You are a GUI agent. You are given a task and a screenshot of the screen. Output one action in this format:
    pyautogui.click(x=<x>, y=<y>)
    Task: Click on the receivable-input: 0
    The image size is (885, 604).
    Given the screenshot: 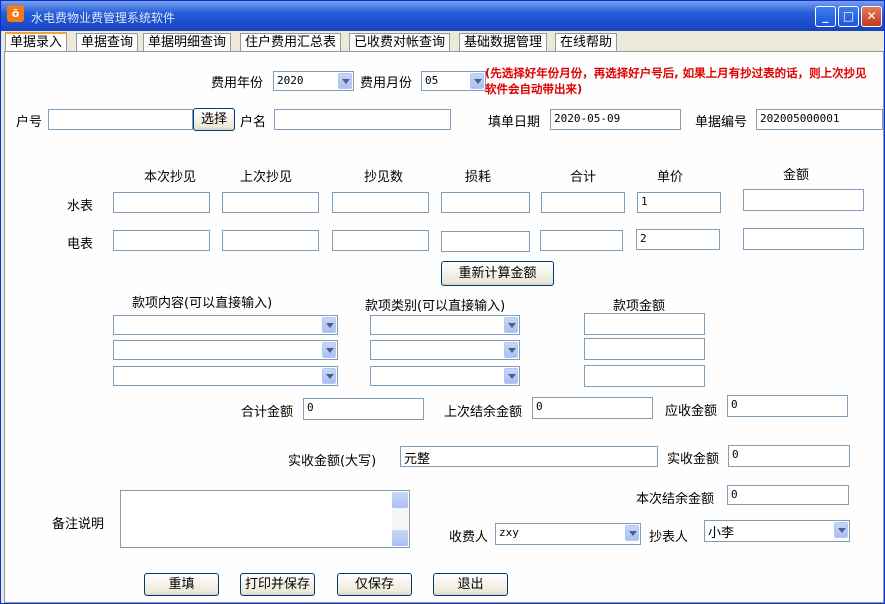 What is the action you would take?
    pyautogui.click(x=787, y=406)
    